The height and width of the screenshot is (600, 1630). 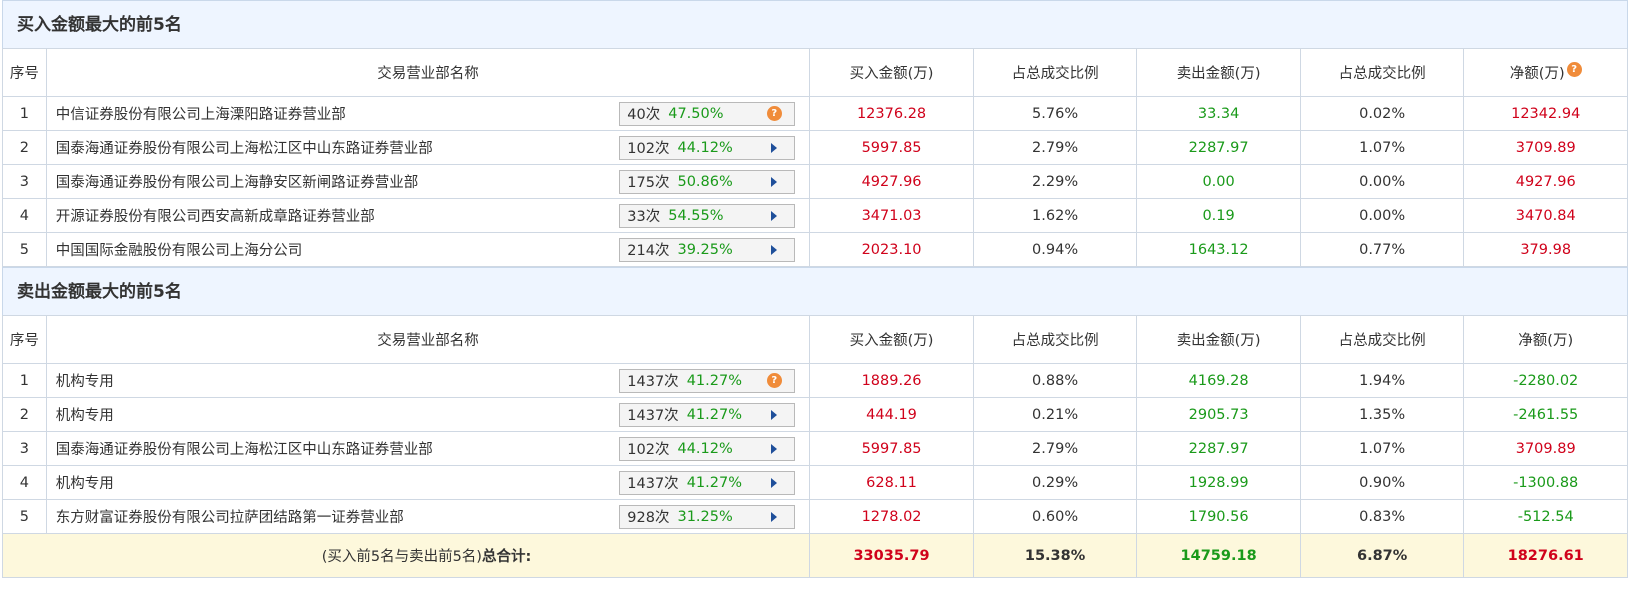 I want to click on branch-history-stat: 928次 31.25%, so click(x=707, y=516).